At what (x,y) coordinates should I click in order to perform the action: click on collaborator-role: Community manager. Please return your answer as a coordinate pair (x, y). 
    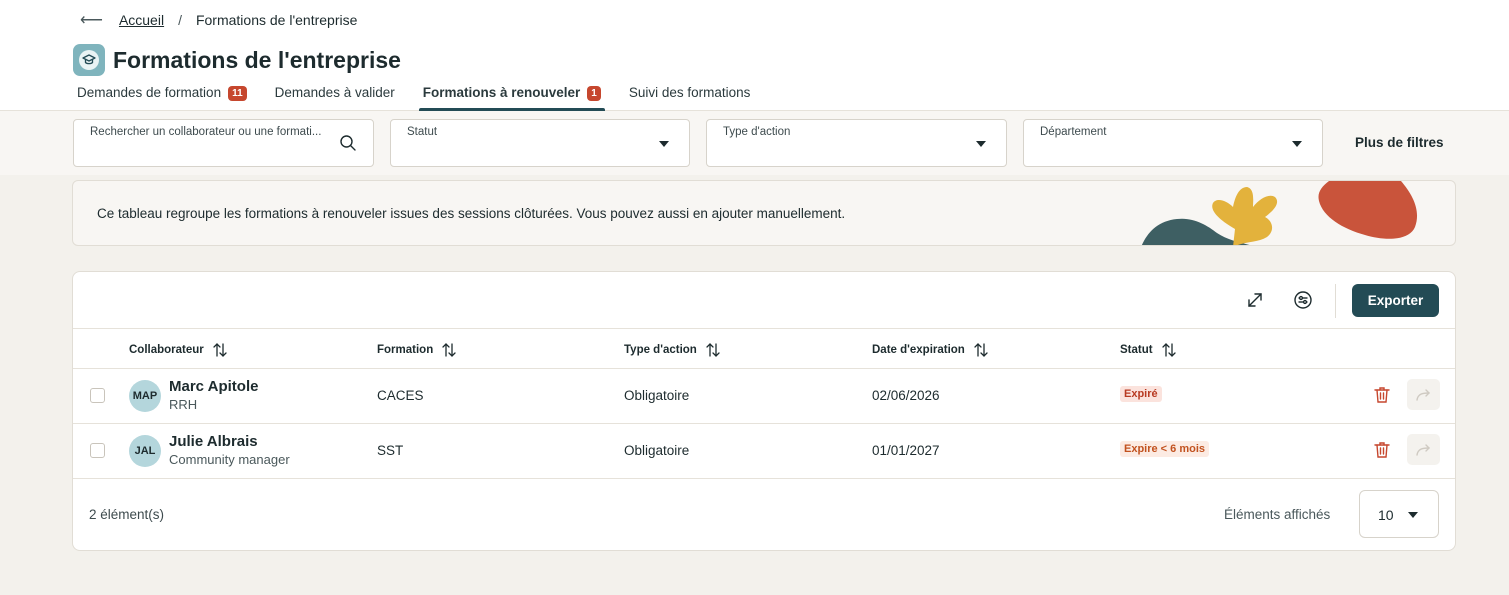
    Looking at the image, I should click on (229, 459).